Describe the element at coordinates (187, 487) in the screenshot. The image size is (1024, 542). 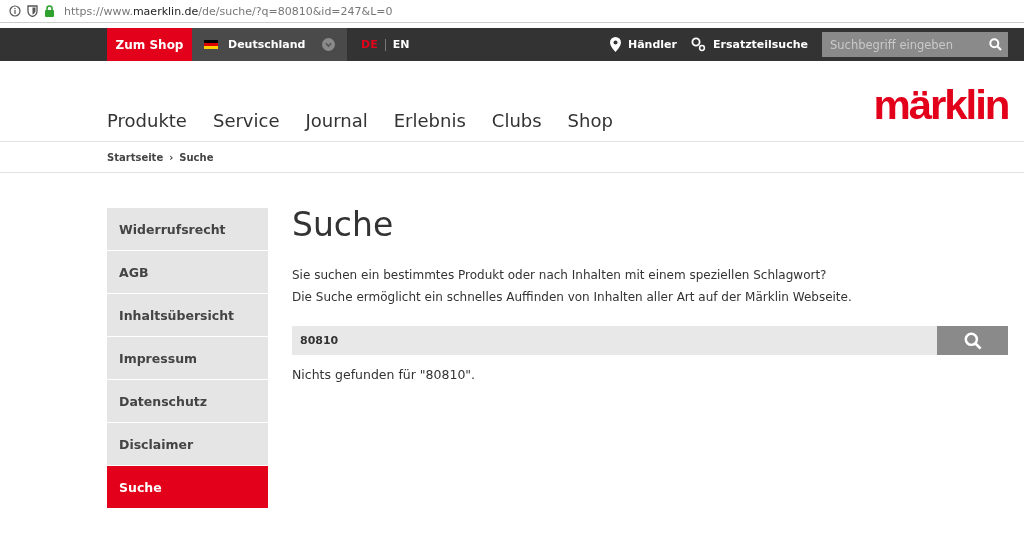
I see `sidebar-item: Suche` at that location.